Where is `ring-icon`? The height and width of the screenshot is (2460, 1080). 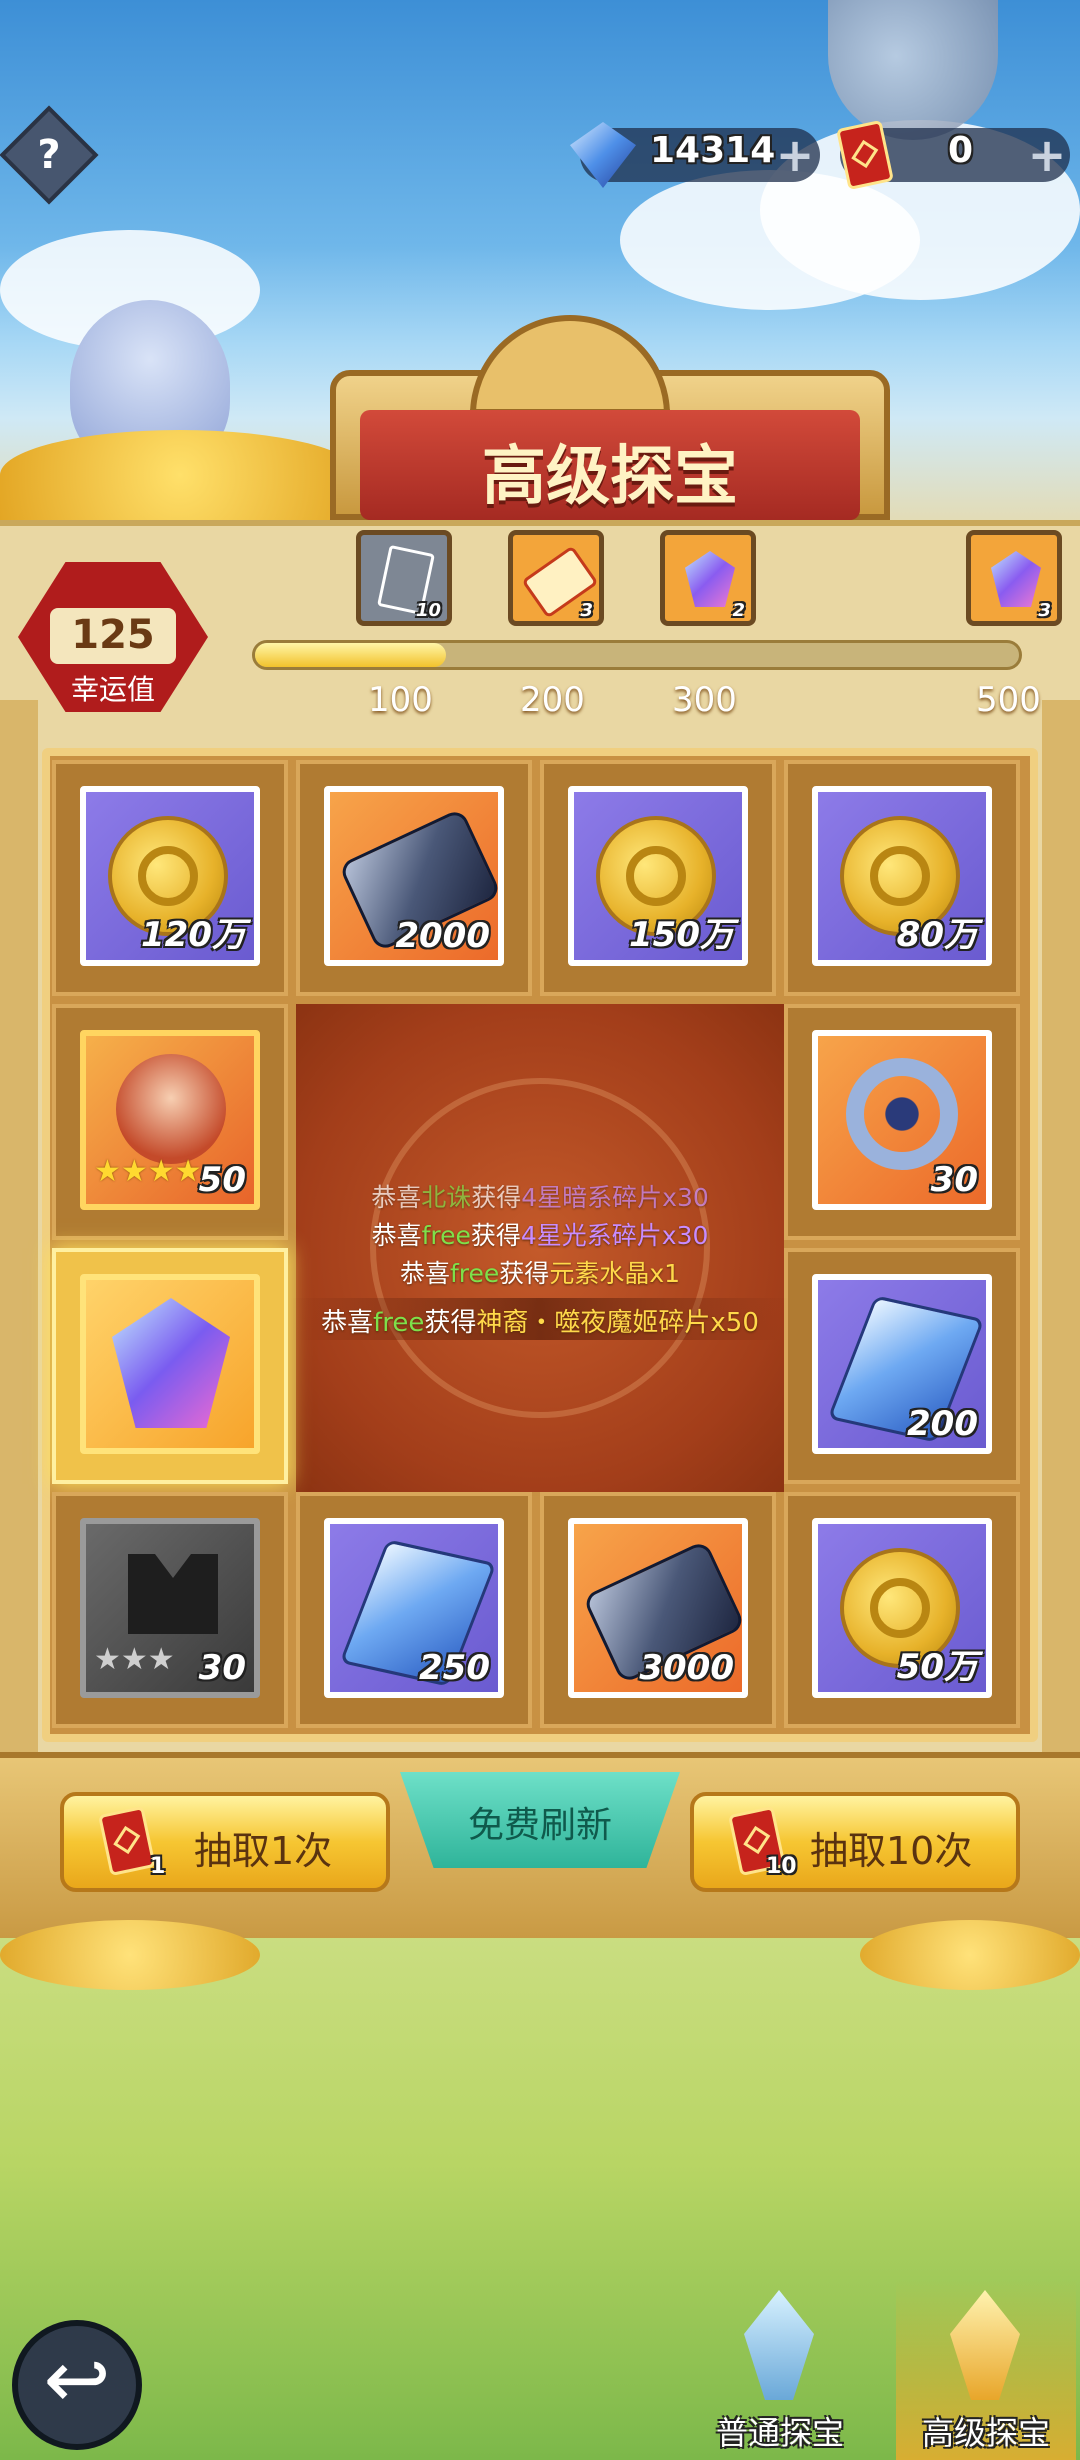
ring-icon is located at coordinates (902, 1114).